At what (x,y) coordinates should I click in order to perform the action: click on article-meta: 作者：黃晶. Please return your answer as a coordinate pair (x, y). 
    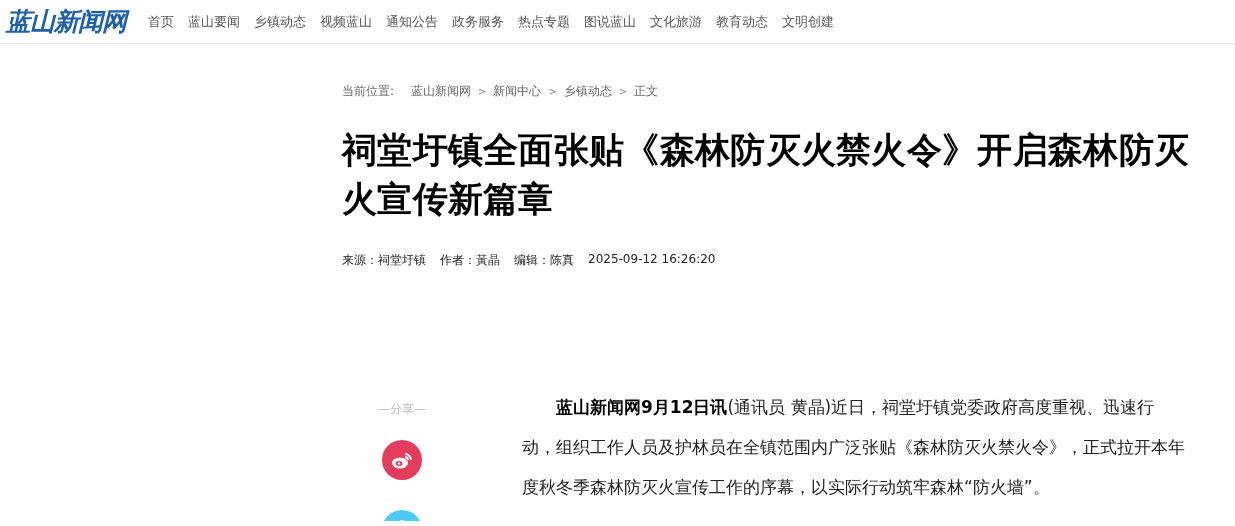
    Looking at the image, I should click on (470, 260).